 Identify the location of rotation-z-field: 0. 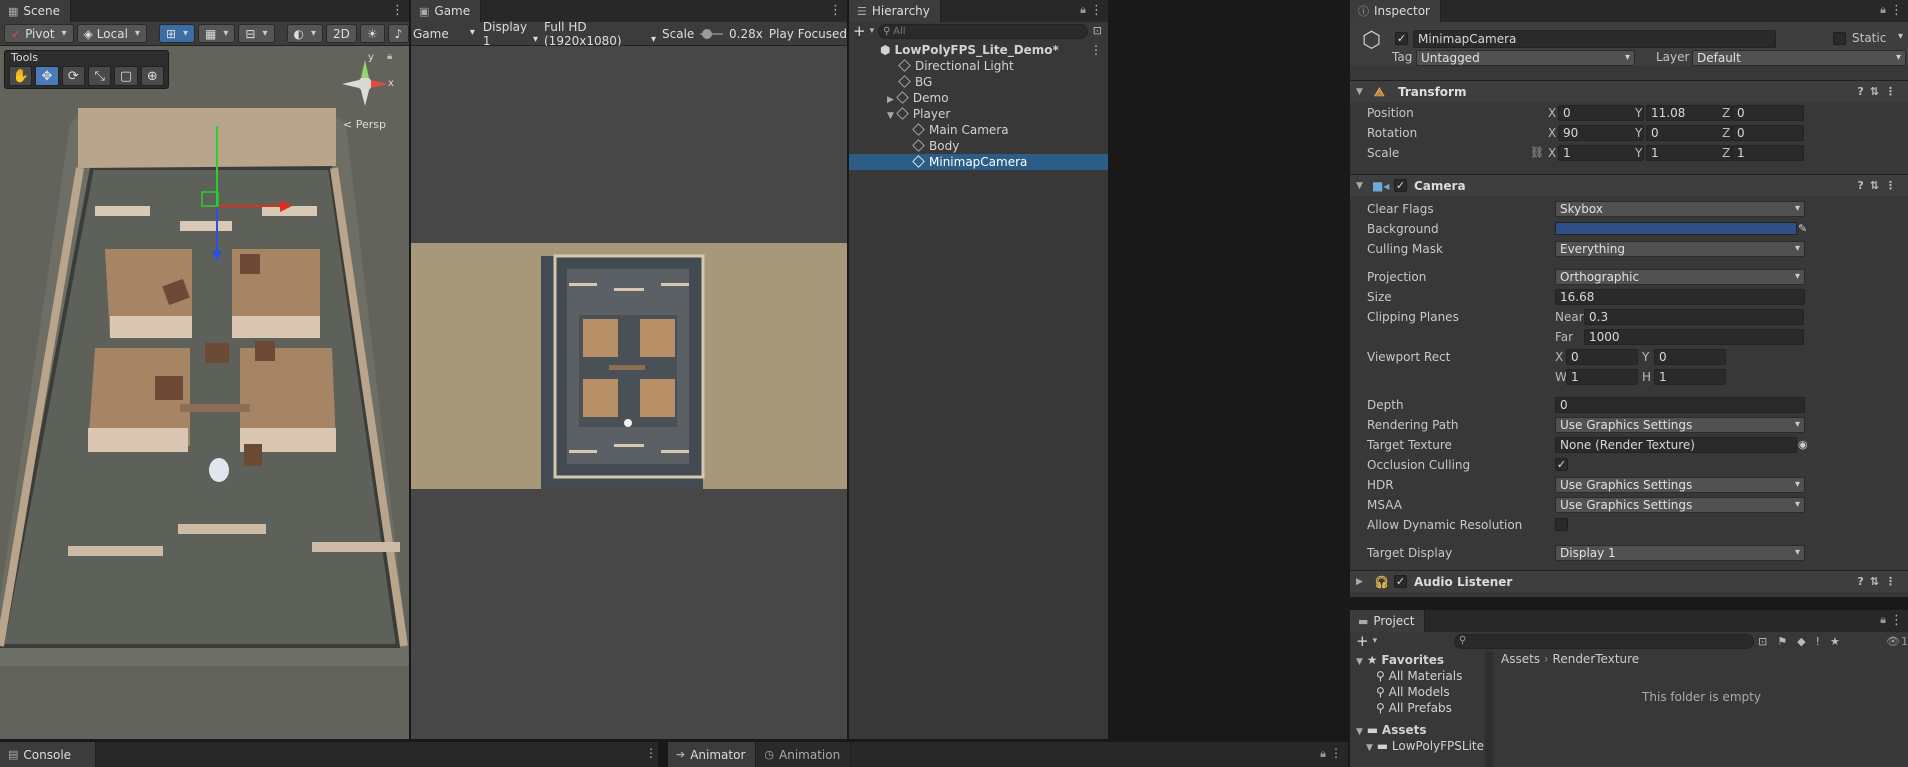
(1768, 133).